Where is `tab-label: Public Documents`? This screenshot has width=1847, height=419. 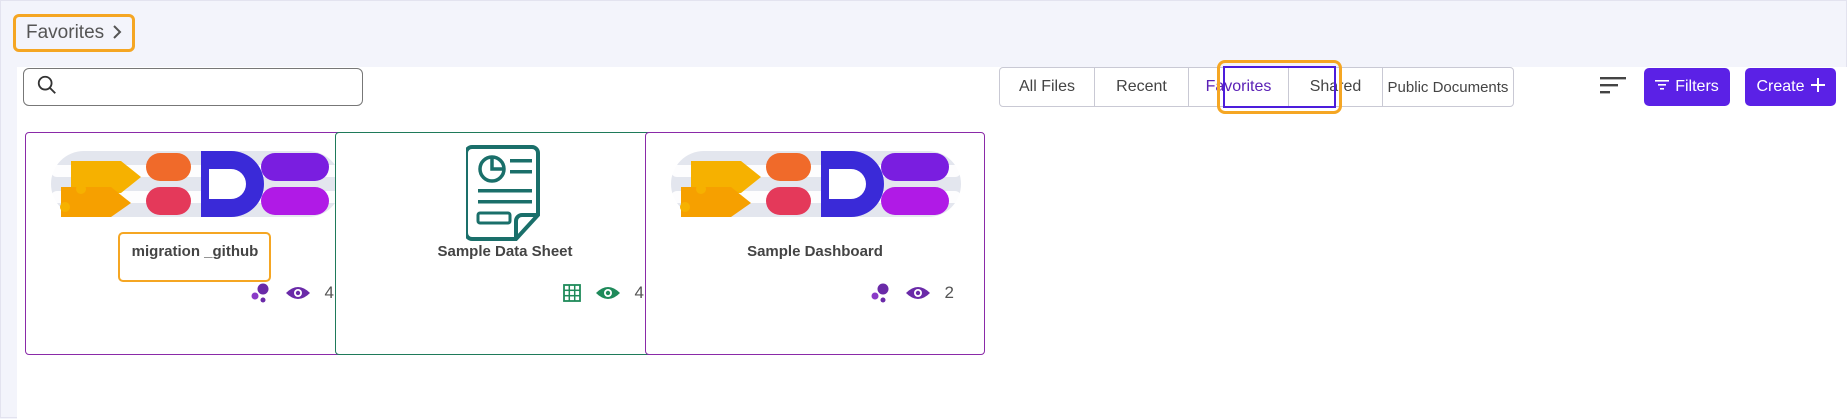
tab-label: Public Documents is located at coordinates (1448, 87).